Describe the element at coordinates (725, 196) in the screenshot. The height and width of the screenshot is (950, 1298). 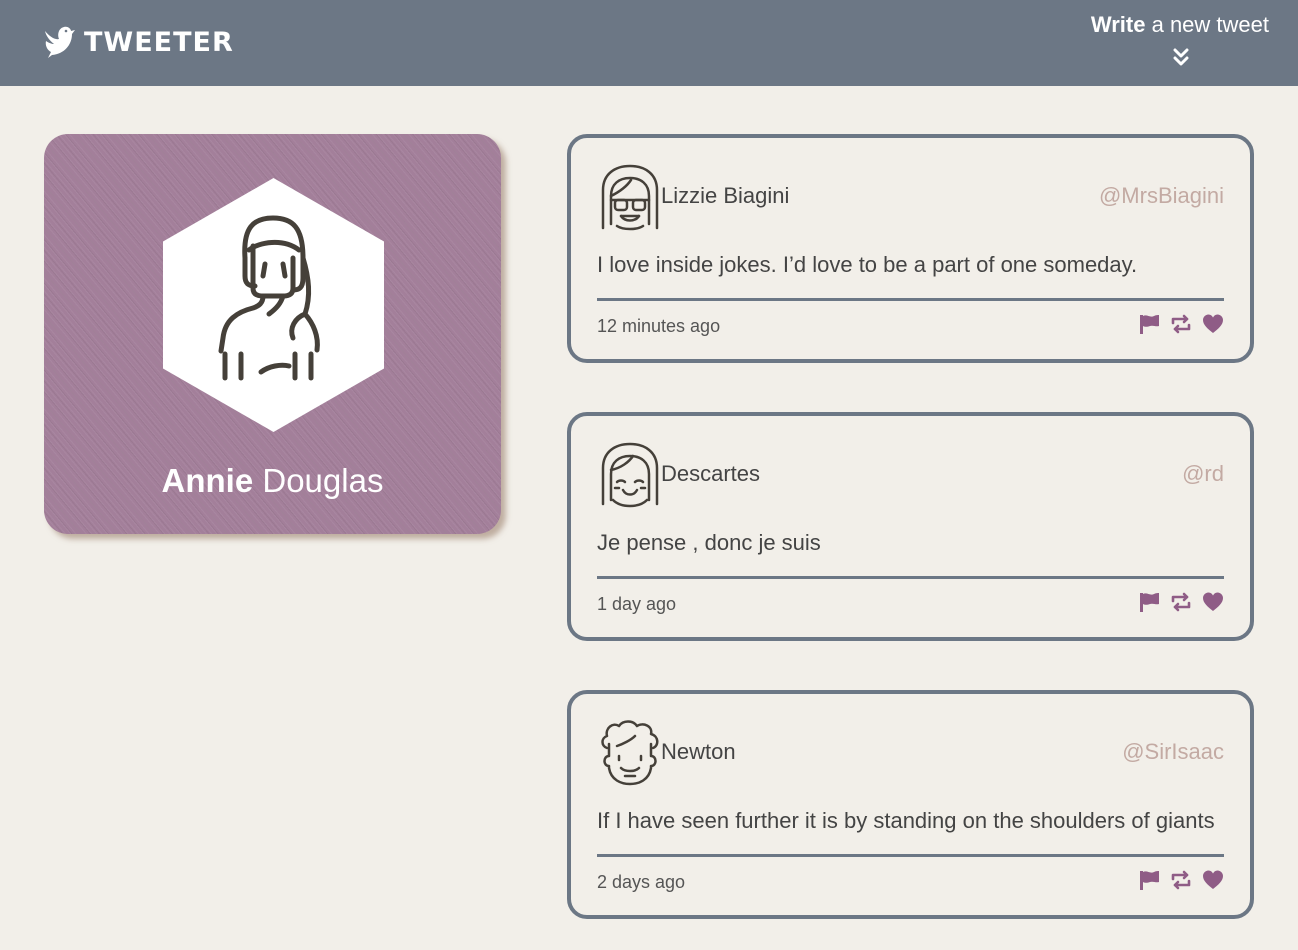
I see `tweet-author-name: Lizzie Biagini` at that location.